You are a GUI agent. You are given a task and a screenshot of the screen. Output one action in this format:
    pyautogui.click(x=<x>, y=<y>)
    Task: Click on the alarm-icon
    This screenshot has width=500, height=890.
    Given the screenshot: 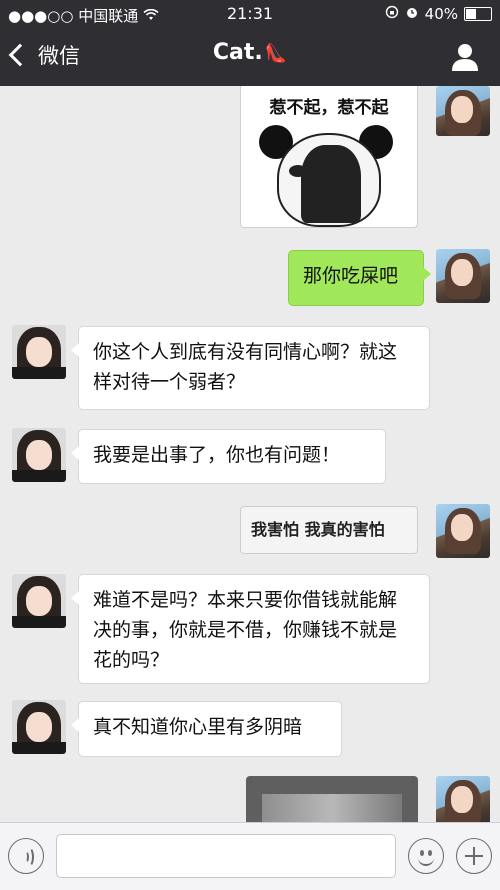 What is the action you would take?
    pyautogui.click(x=412, y=14)
    